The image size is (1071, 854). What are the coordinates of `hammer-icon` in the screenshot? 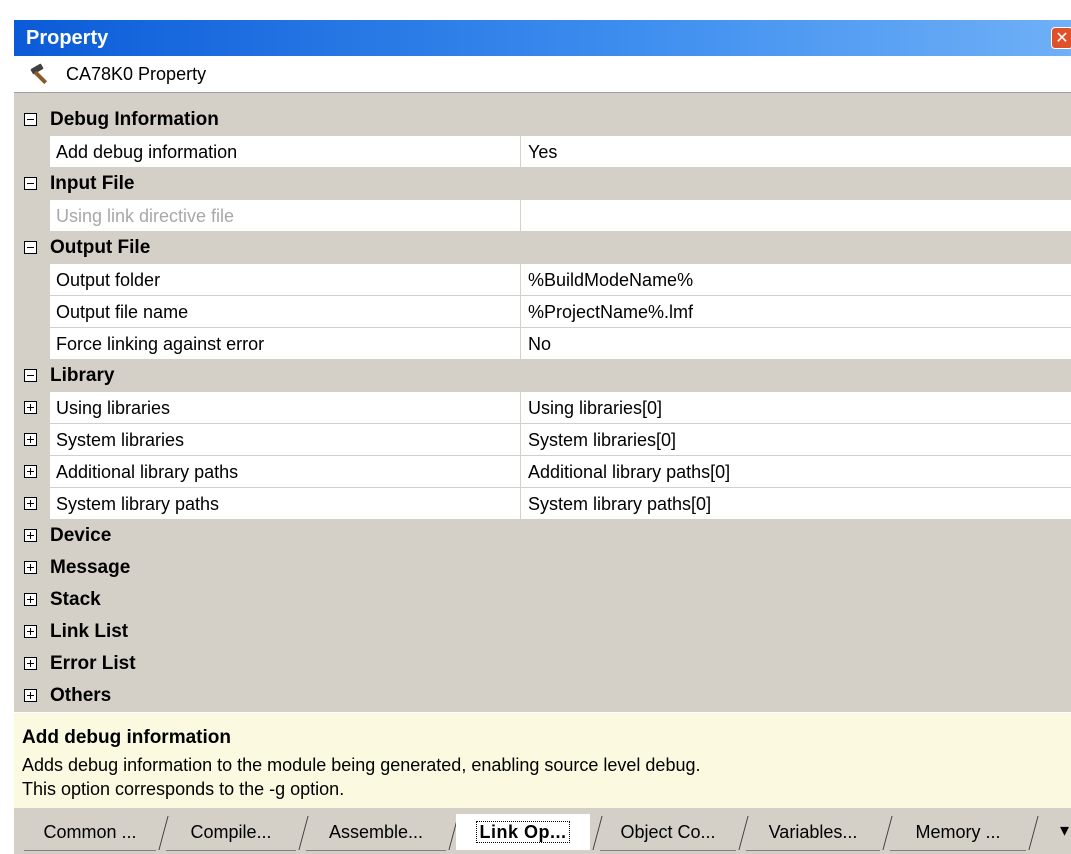 It's located at (39, 74).